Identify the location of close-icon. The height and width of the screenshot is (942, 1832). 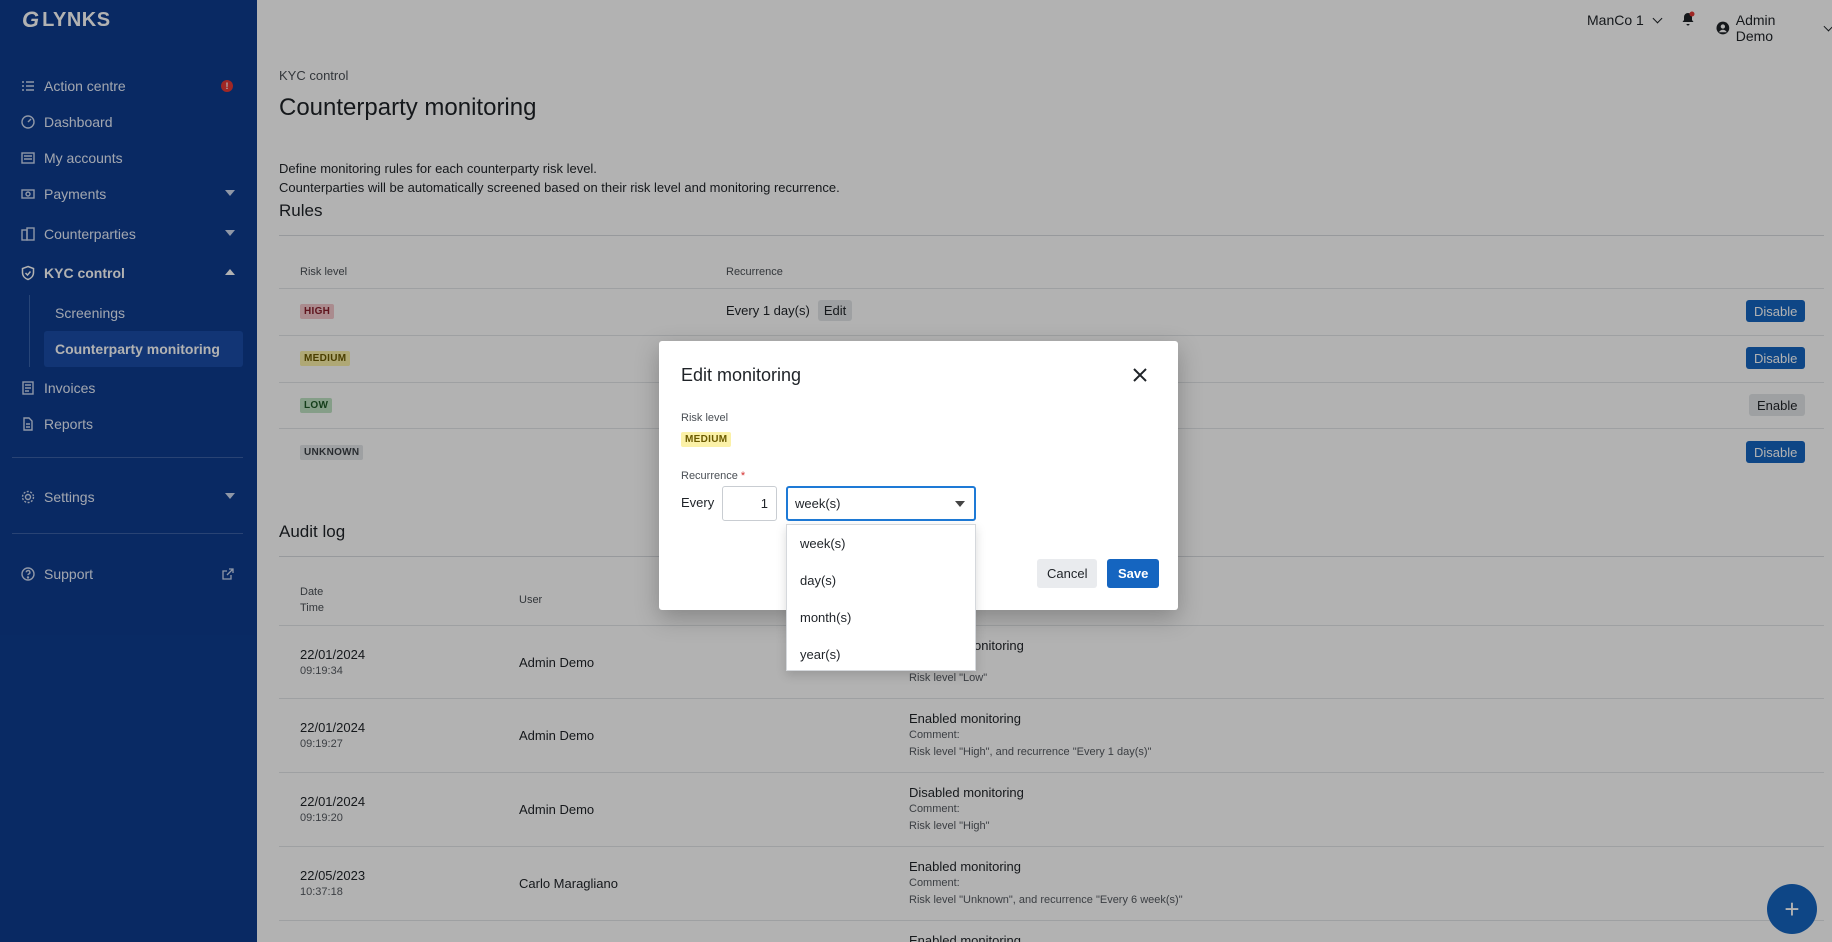
(1140, 375).